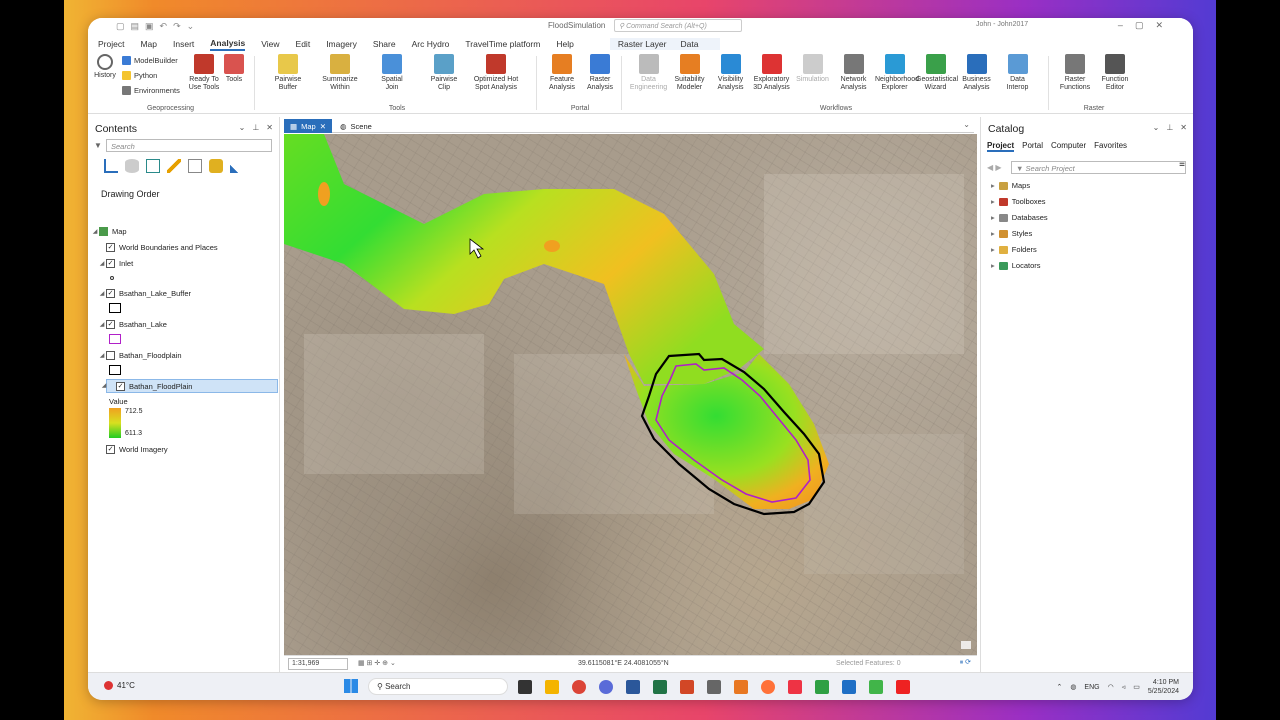 The width and height of the screenshot is (1280, 720). I want to click on clock: 4:10 PM 5/25/2024, so click(1163, 687).